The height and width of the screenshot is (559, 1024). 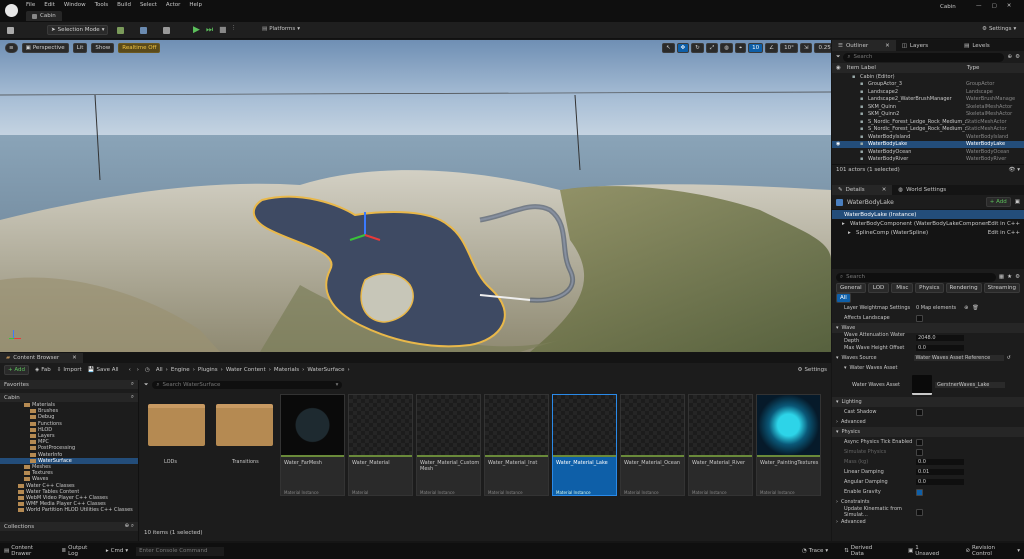 I want to click on tab-outliner: ☰ Outliner ✕, so click(x=864, y=45).